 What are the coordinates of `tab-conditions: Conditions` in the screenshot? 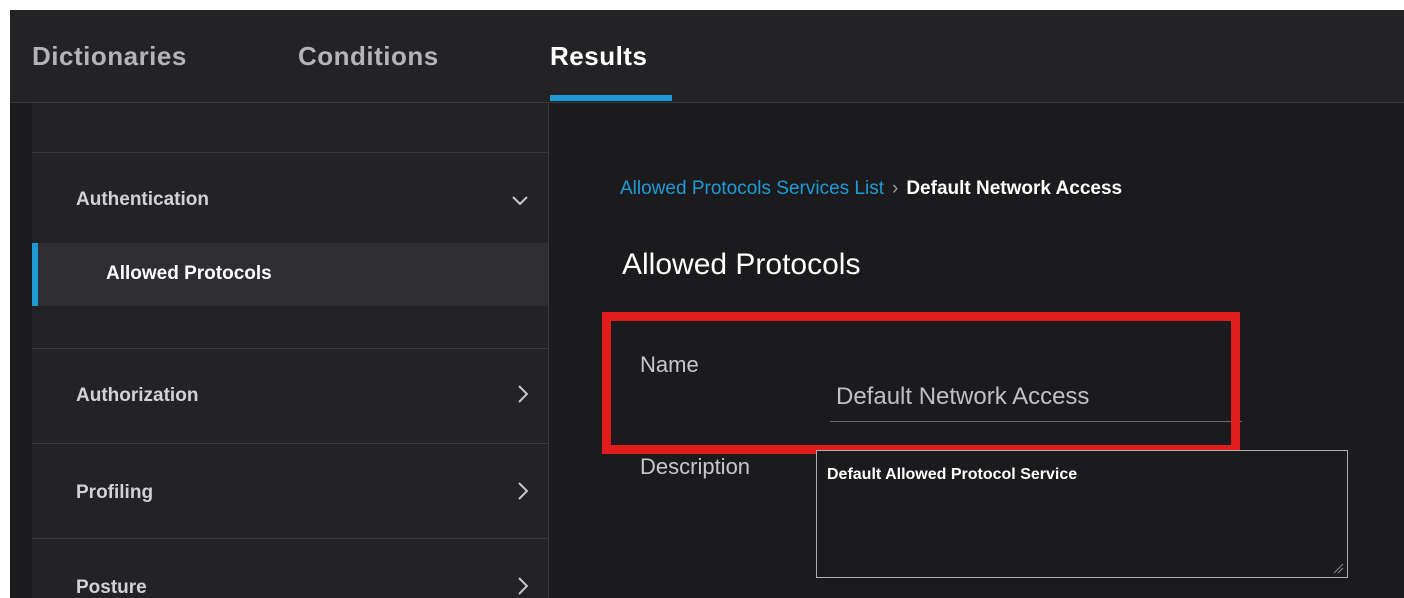 It's located at (368, 56).